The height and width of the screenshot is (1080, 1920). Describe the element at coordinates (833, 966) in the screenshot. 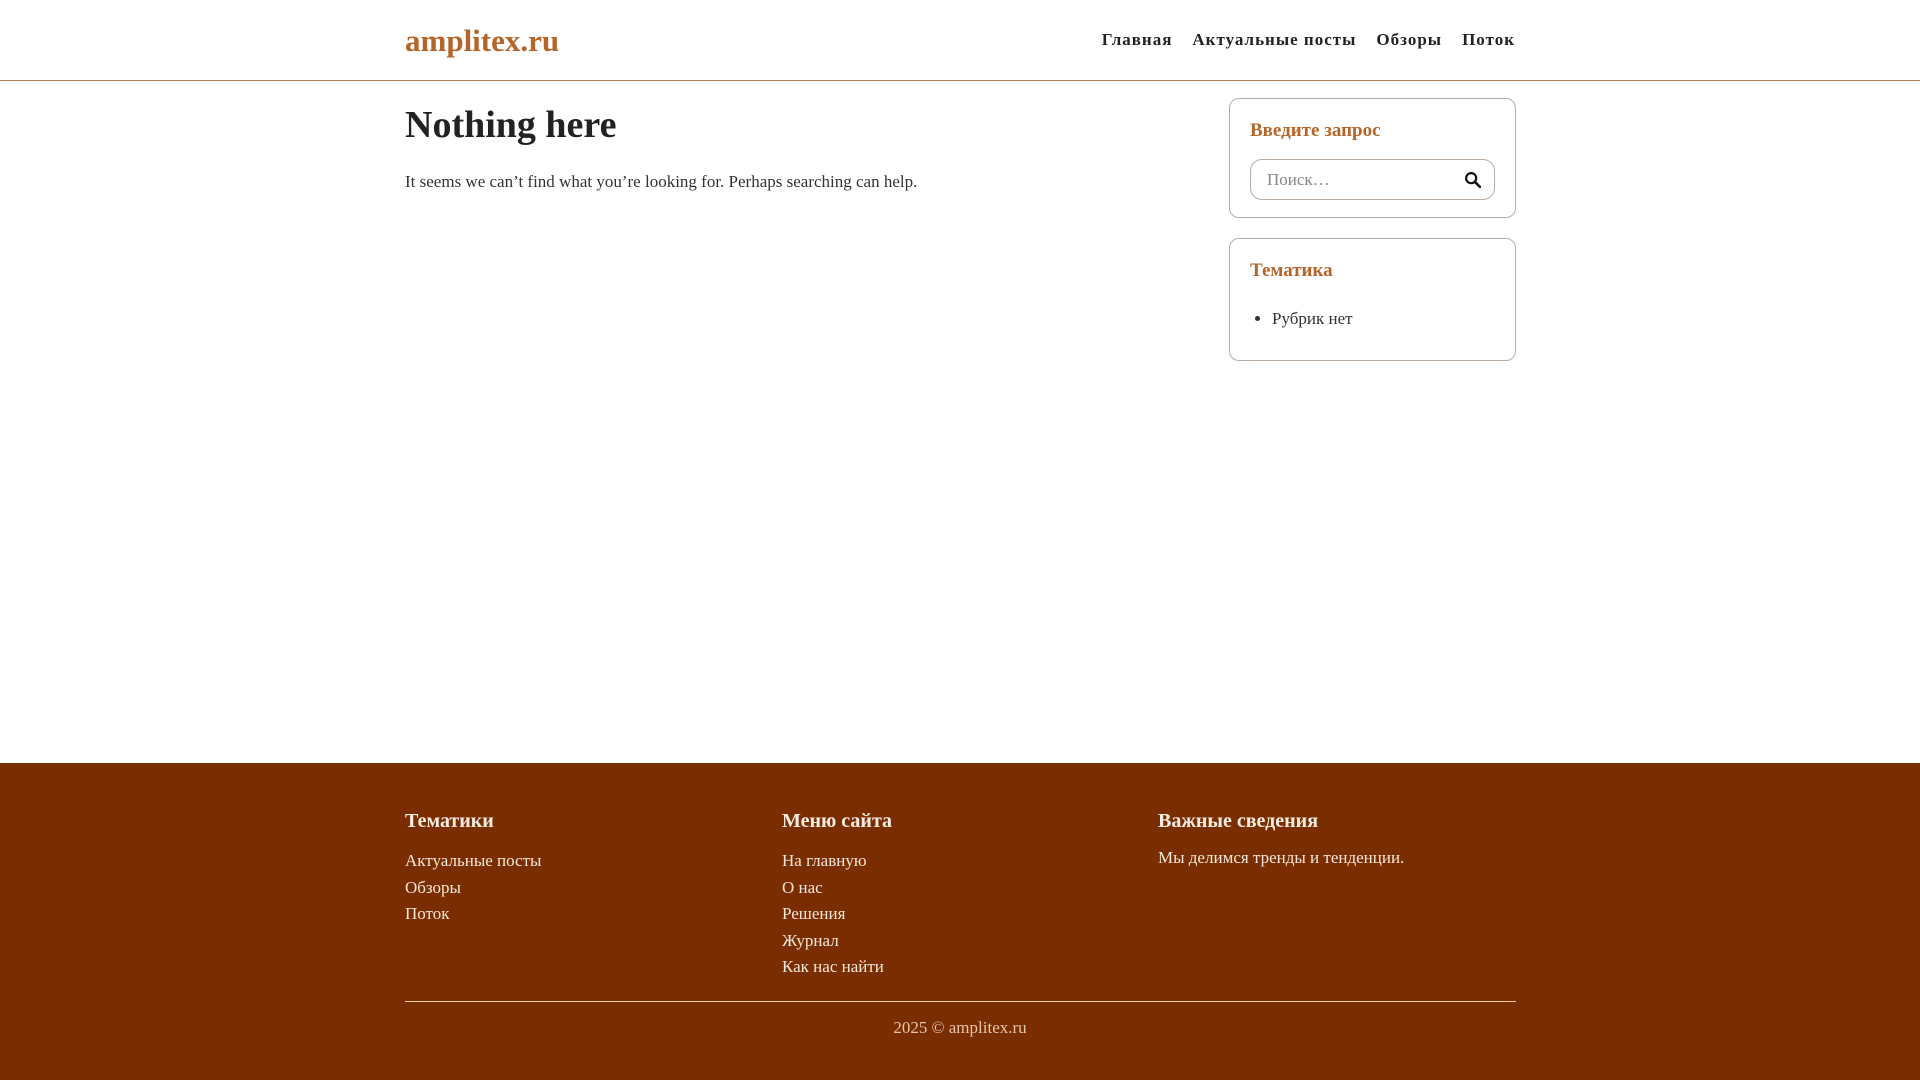

I see `footer-link-contacts: Как нас найти` at that location.